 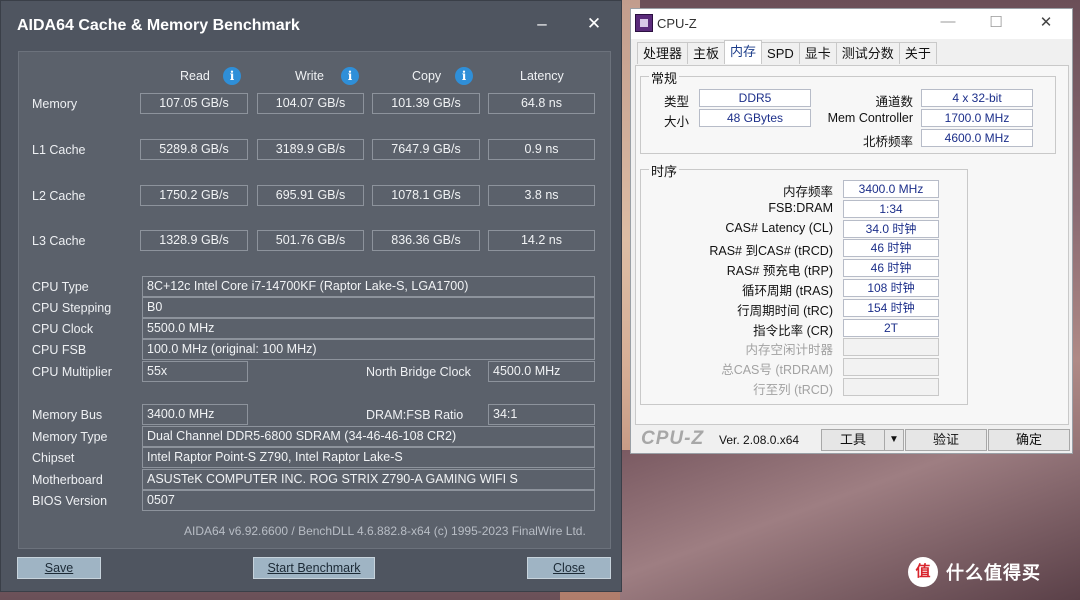 I want to click on cpuz-brand: CPU-Z, so click(x=673, y=438).